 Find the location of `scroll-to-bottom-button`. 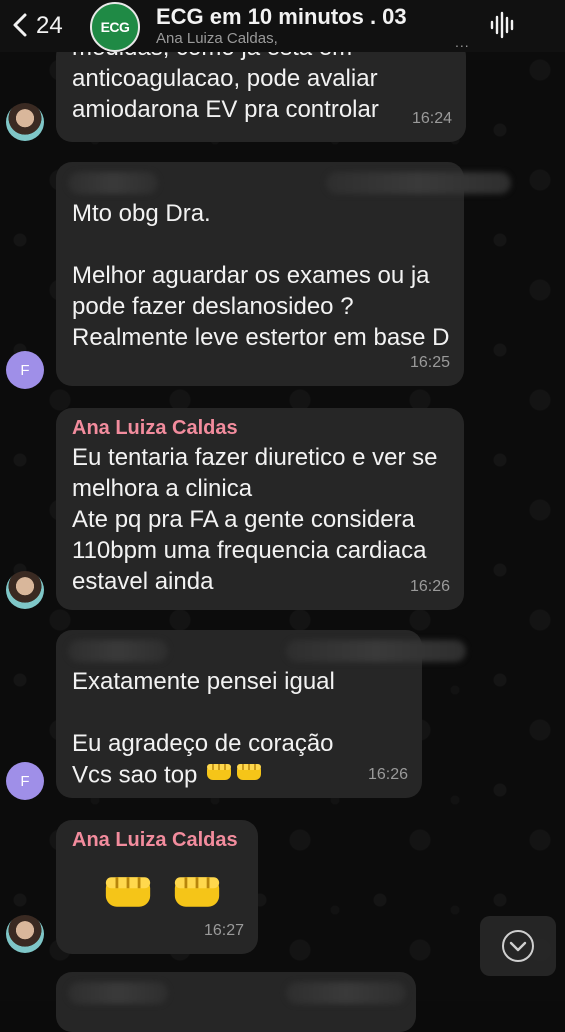

scroll-to-bottom-button is located at coordinates (518, 946).